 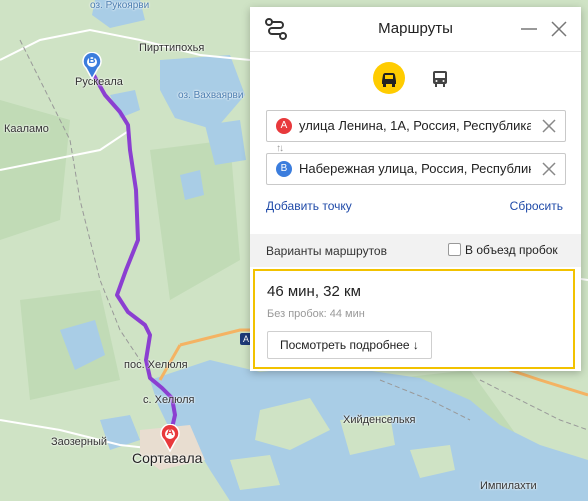 I want to click on pin-a-icon: A, so click(x=170, y=438).